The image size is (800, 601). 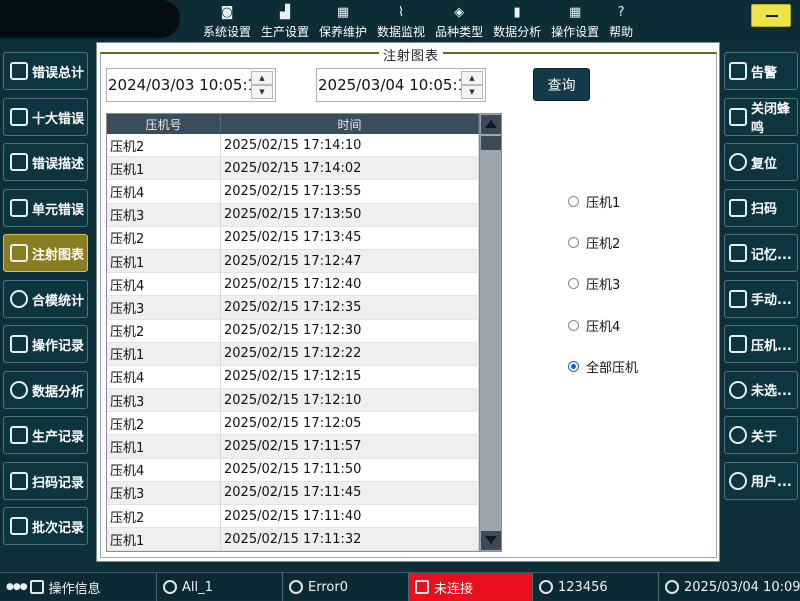 I want to click on top-nav-label: 操作设置, so click(x=575, y=32).